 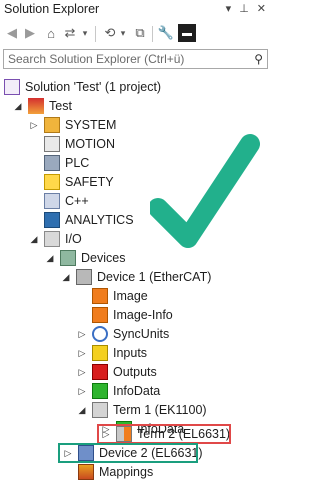 What do you see at coordinates (52, 144) in the screenshot?
I see `motion-icon` at bounding box center [52, 144].